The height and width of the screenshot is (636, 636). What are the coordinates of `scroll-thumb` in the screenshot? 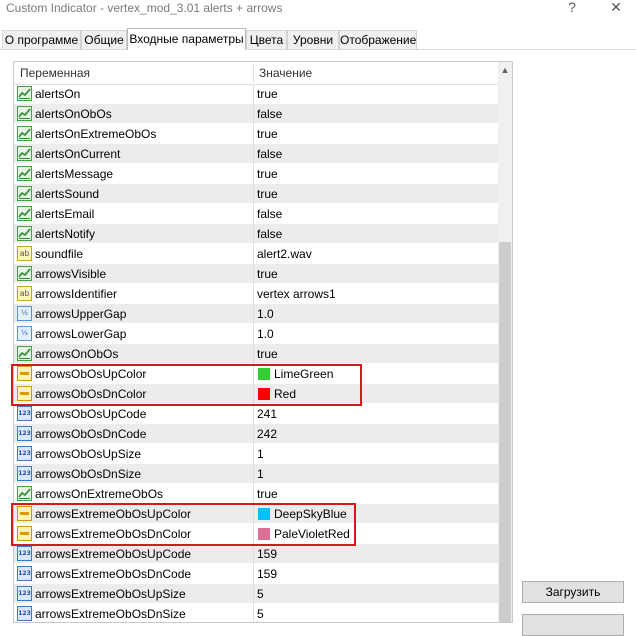 It's located at (505, 432).